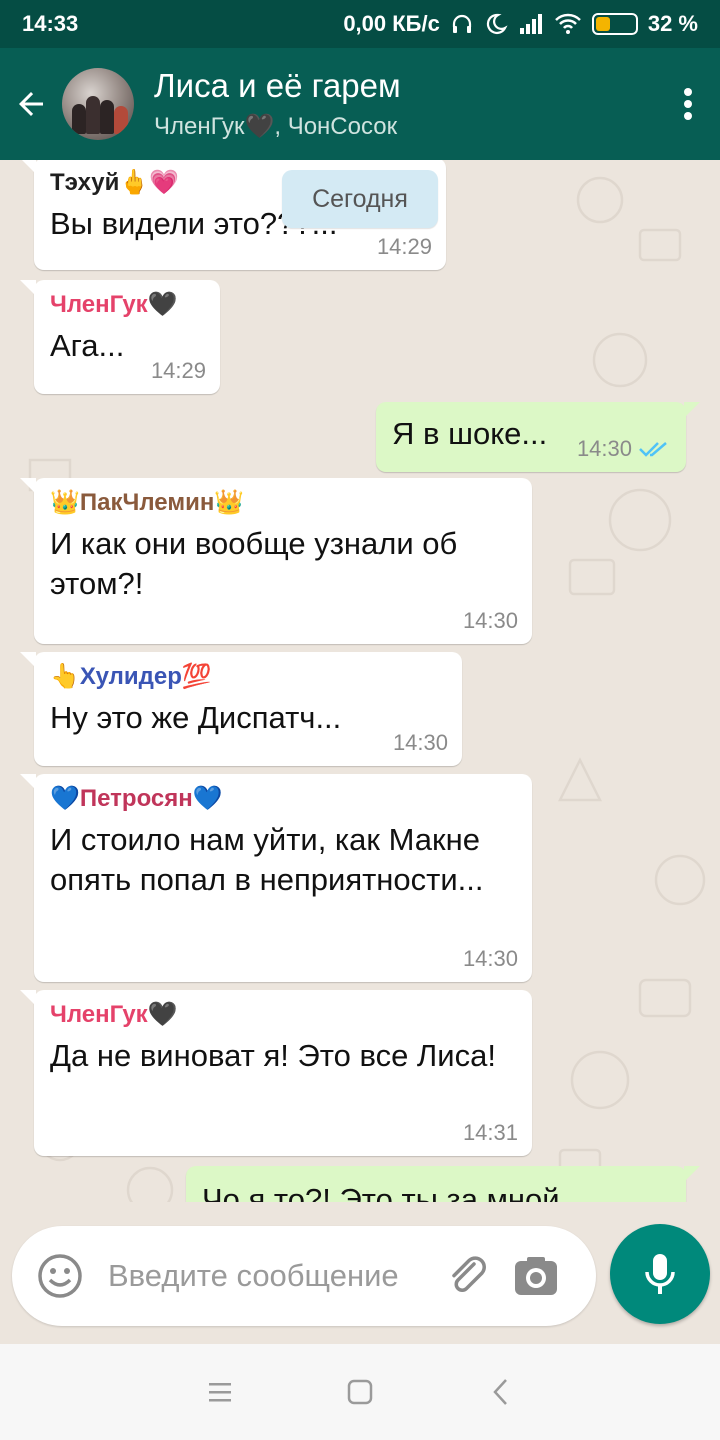  What do you see at coordinates (462, 24) in the screenshot?
I see `headphones-icon` at bounding box center [462, 24].